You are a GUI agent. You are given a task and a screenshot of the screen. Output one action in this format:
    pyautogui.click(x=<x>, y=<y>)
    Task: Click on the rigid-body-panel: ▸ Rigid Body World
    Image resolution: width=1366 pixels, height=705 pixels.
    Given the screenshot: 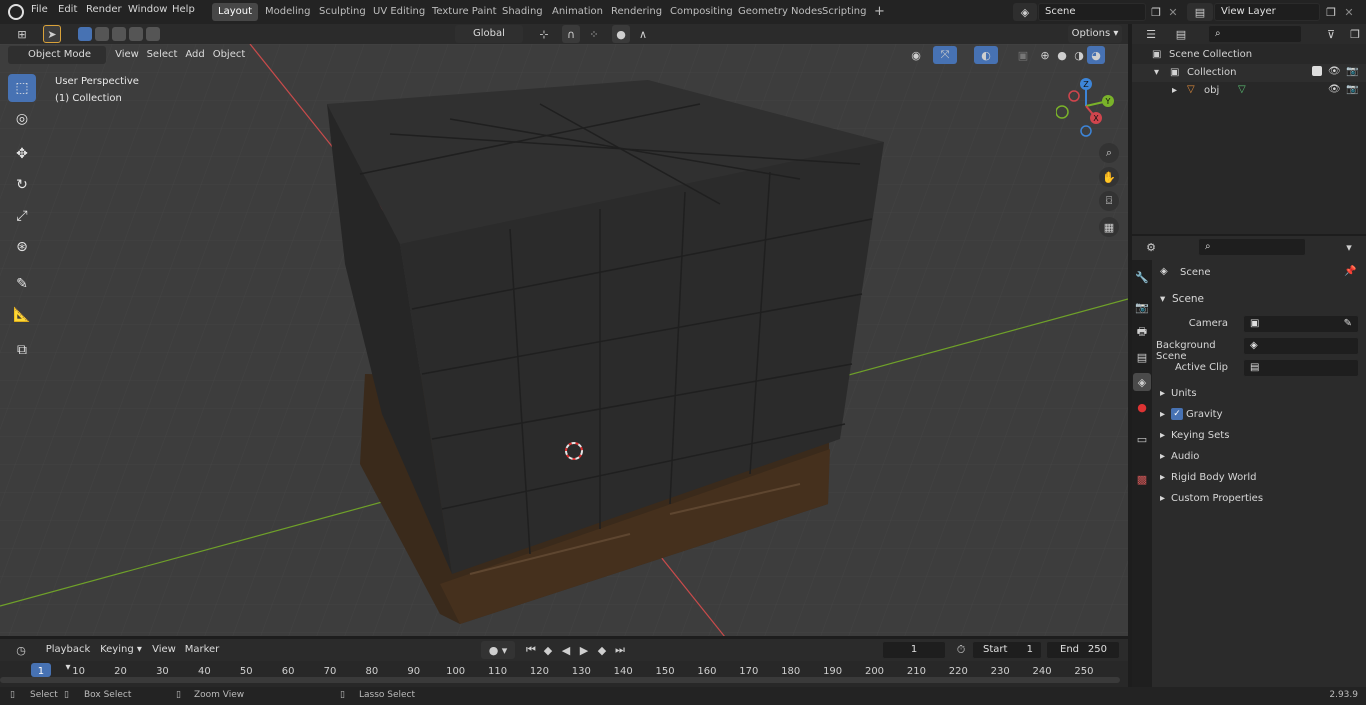 What is the action you would take?
    pyautogui.click(x=1259, y=479)
    